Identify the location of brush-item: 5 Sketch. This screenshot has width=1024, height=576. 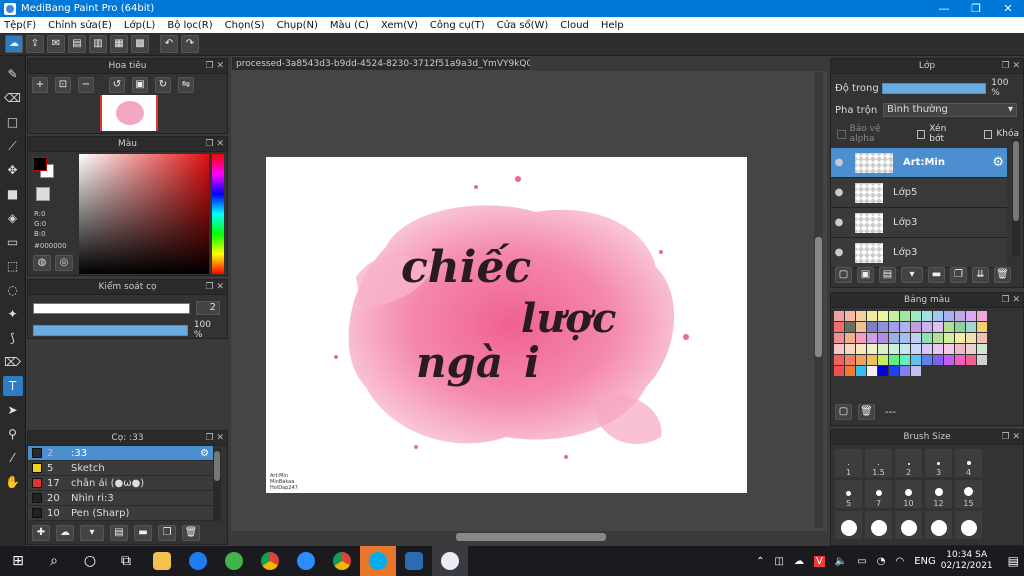
(120, 468).